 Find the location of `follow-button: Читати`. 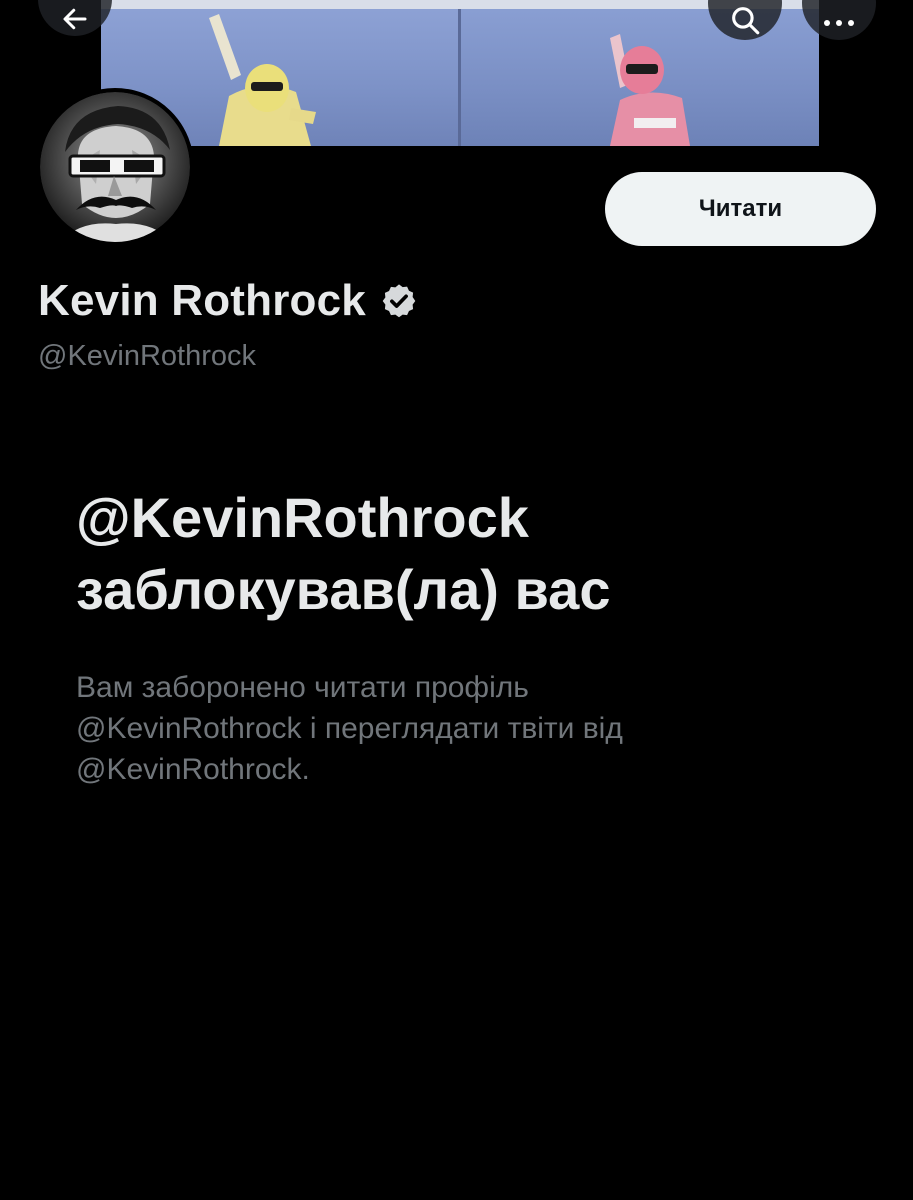

follow-button: Читати is located at coordinates (740, 209).